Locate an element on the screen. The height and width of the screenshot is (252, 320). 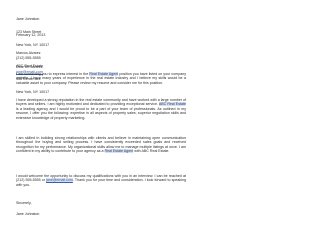
recipient-name: Marcus Alvarez is located at coordinates (28, 52).